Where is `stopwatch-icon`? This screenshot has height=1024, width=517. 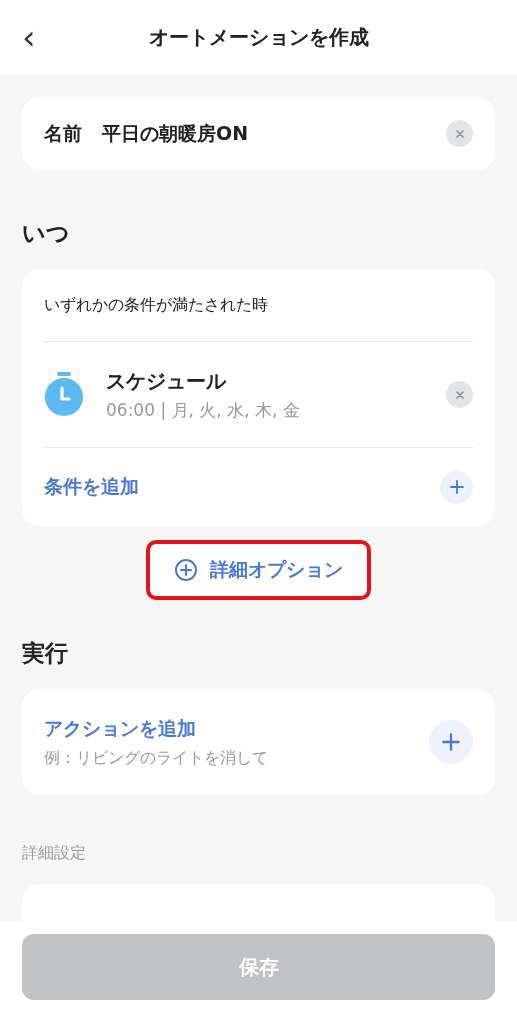
stopwatch-icon is located at coordinates (64, 394).